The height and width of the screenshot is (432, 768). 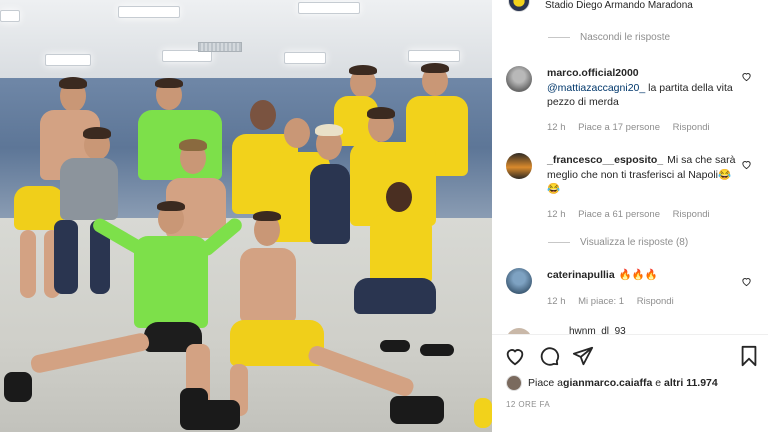 I want to click on view-replies-label: Visualizza le risposte (8), so click(x=634, y=242).